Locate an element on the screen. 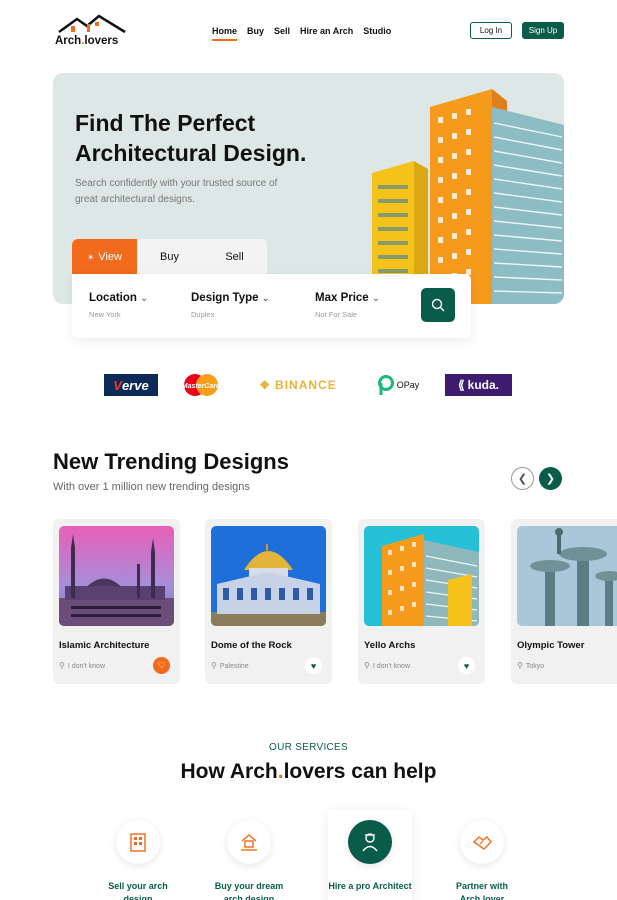 Image resolution: width=617 pixels, height=900 pixels. services-title: How Arch.lovers can help is located at coordinates (308, 771).